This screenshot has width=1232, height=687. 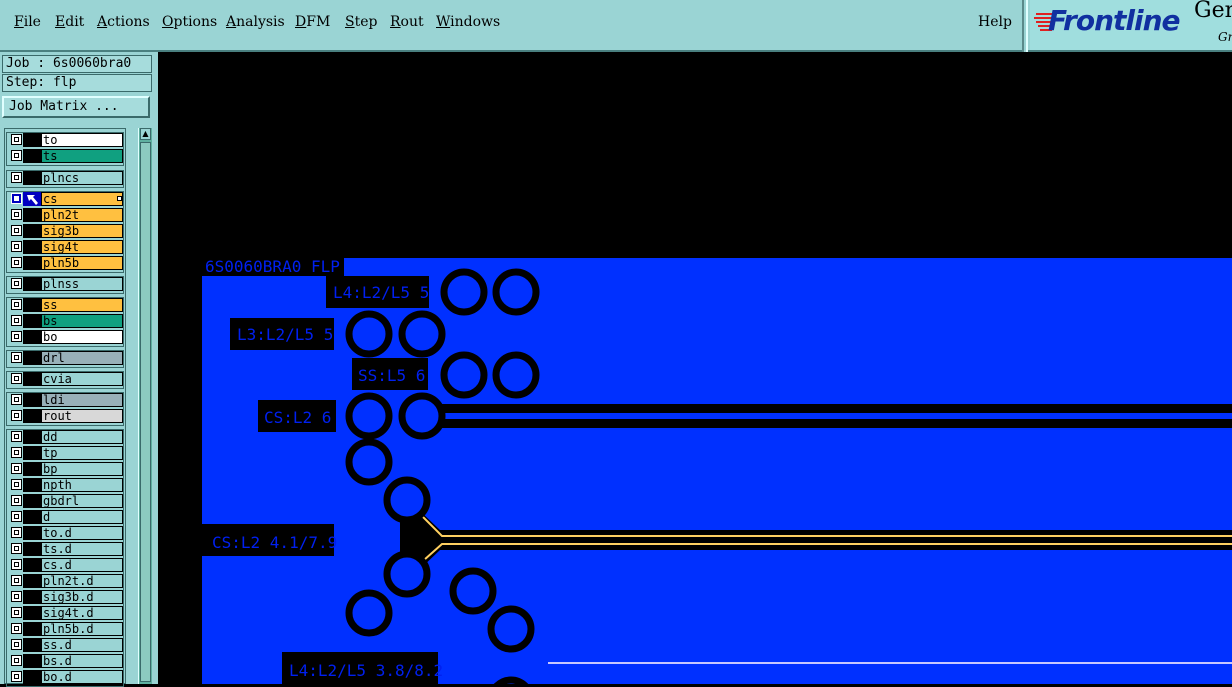 I want to click on layer-name: pln2t, so click(x=82, y=215).